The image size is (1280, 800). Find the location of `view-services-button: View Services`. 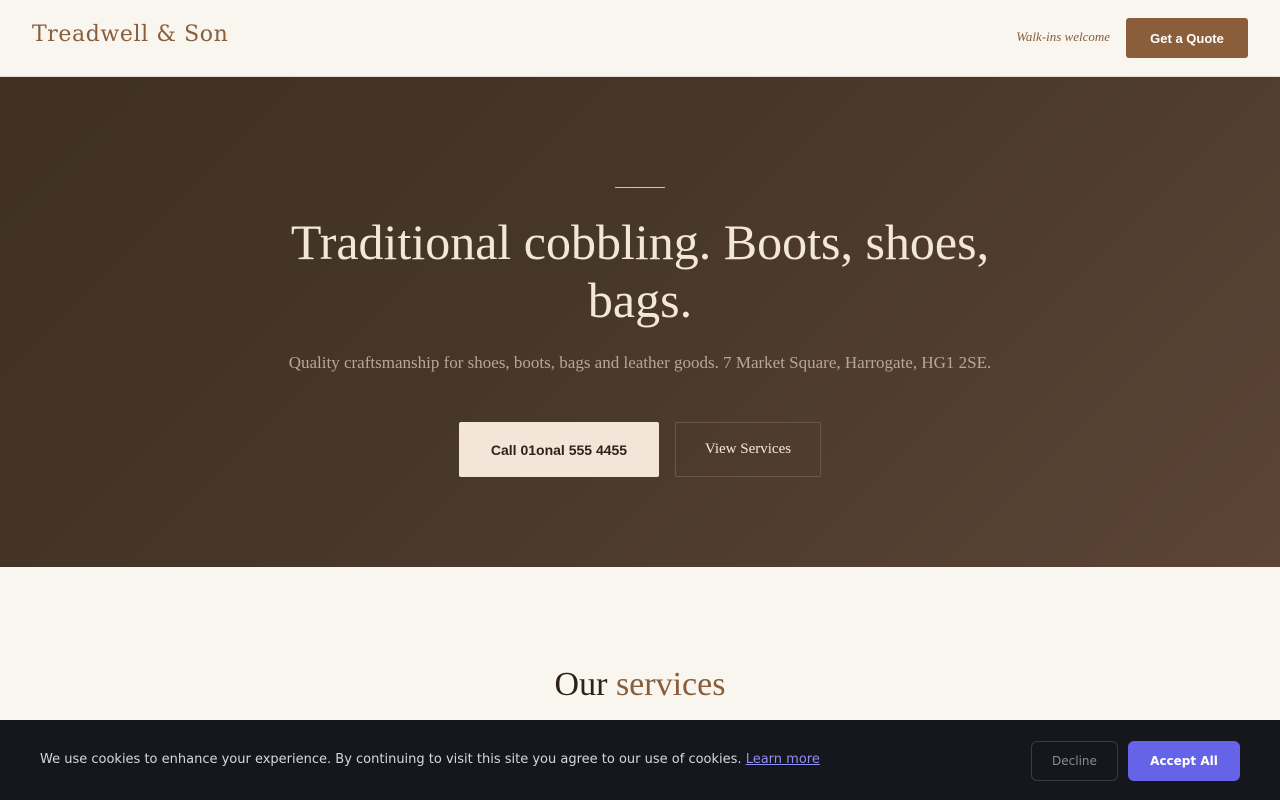

view-services-button: View Services is located at coordinates (748, 449).